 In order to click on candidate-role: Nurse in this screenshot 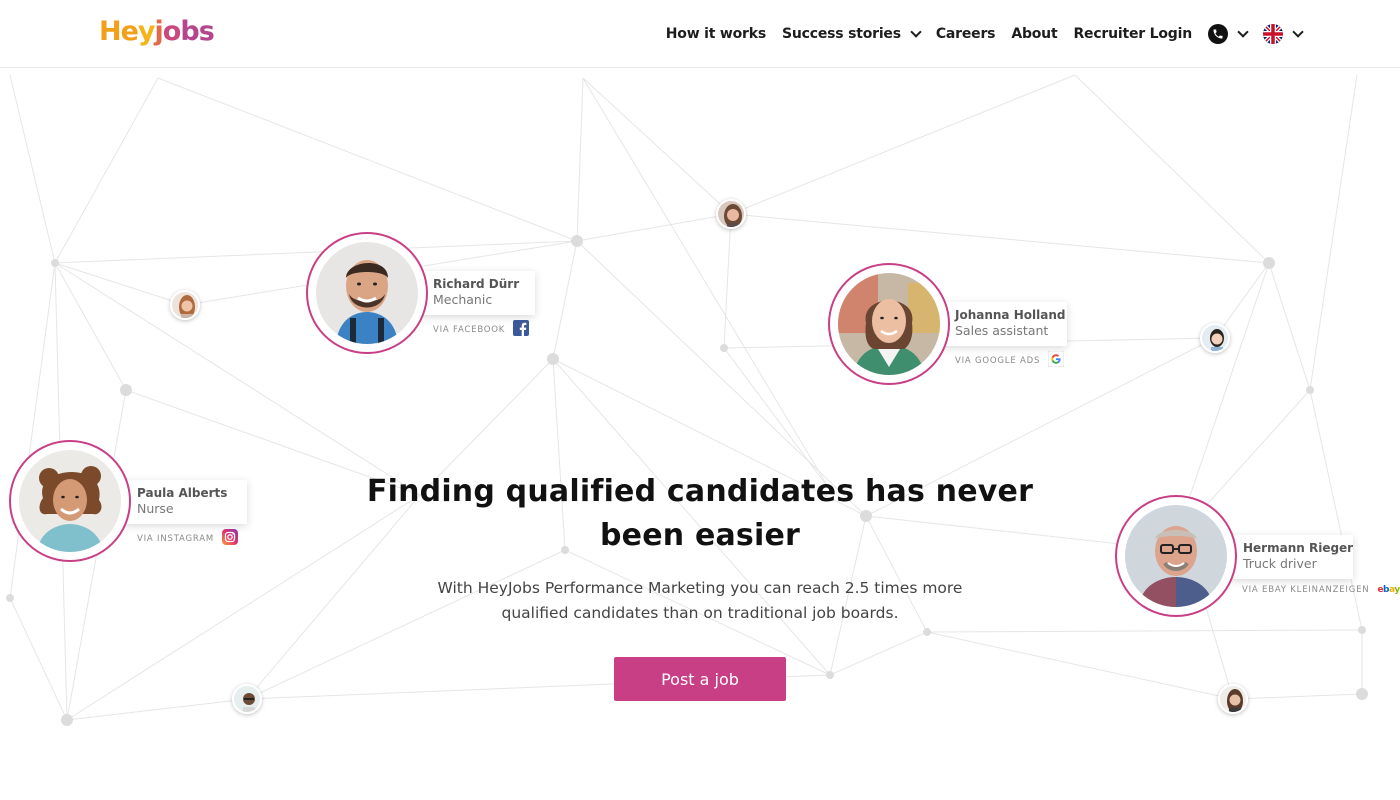, I will do `click(155, 508)`.